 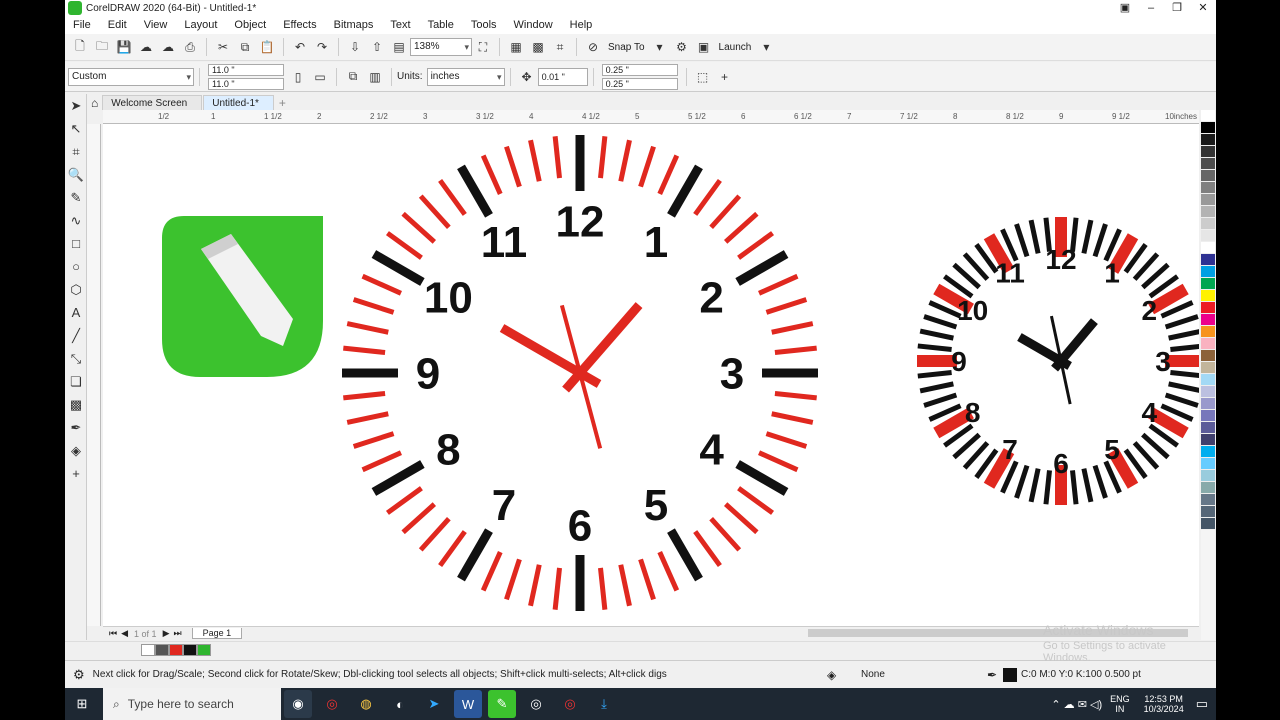 I want to click on swatch-green, so click(x=204, y=649).